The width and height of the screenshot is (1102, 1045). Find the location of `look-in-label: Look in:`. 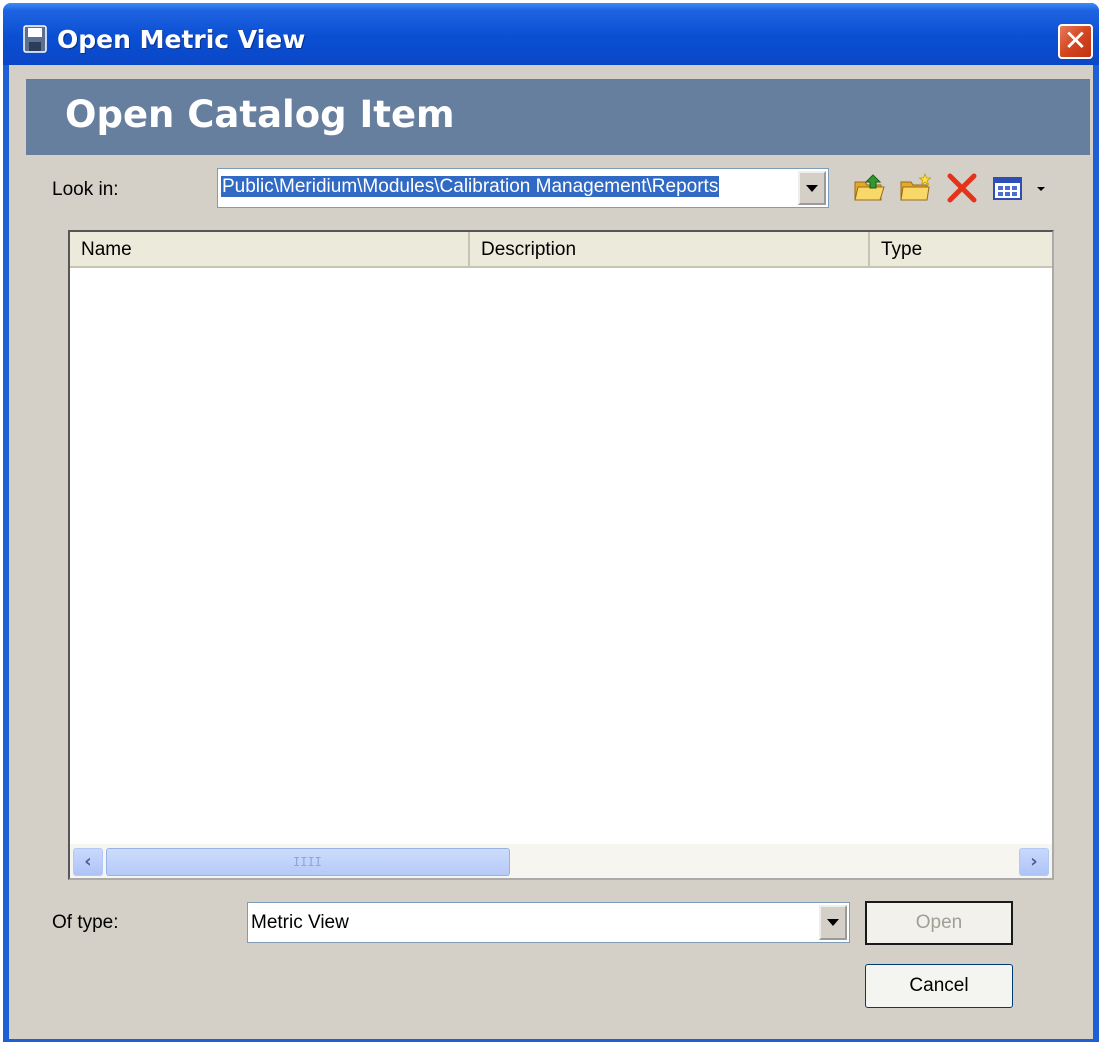

look-in-label: Look in: is located at coordinates (85, 189).